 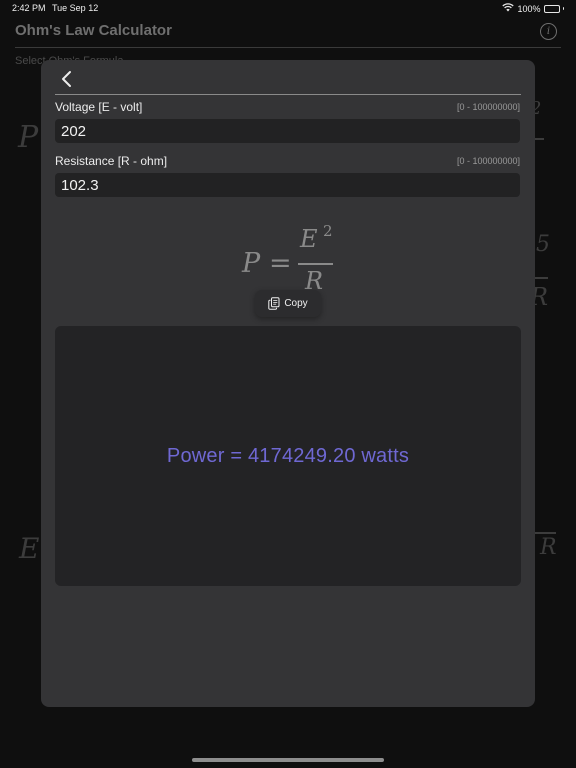 What do you see at coordinates (280, 263) in the screenshot?
I see `formula-equals: =` at bounding box center [280, 263].